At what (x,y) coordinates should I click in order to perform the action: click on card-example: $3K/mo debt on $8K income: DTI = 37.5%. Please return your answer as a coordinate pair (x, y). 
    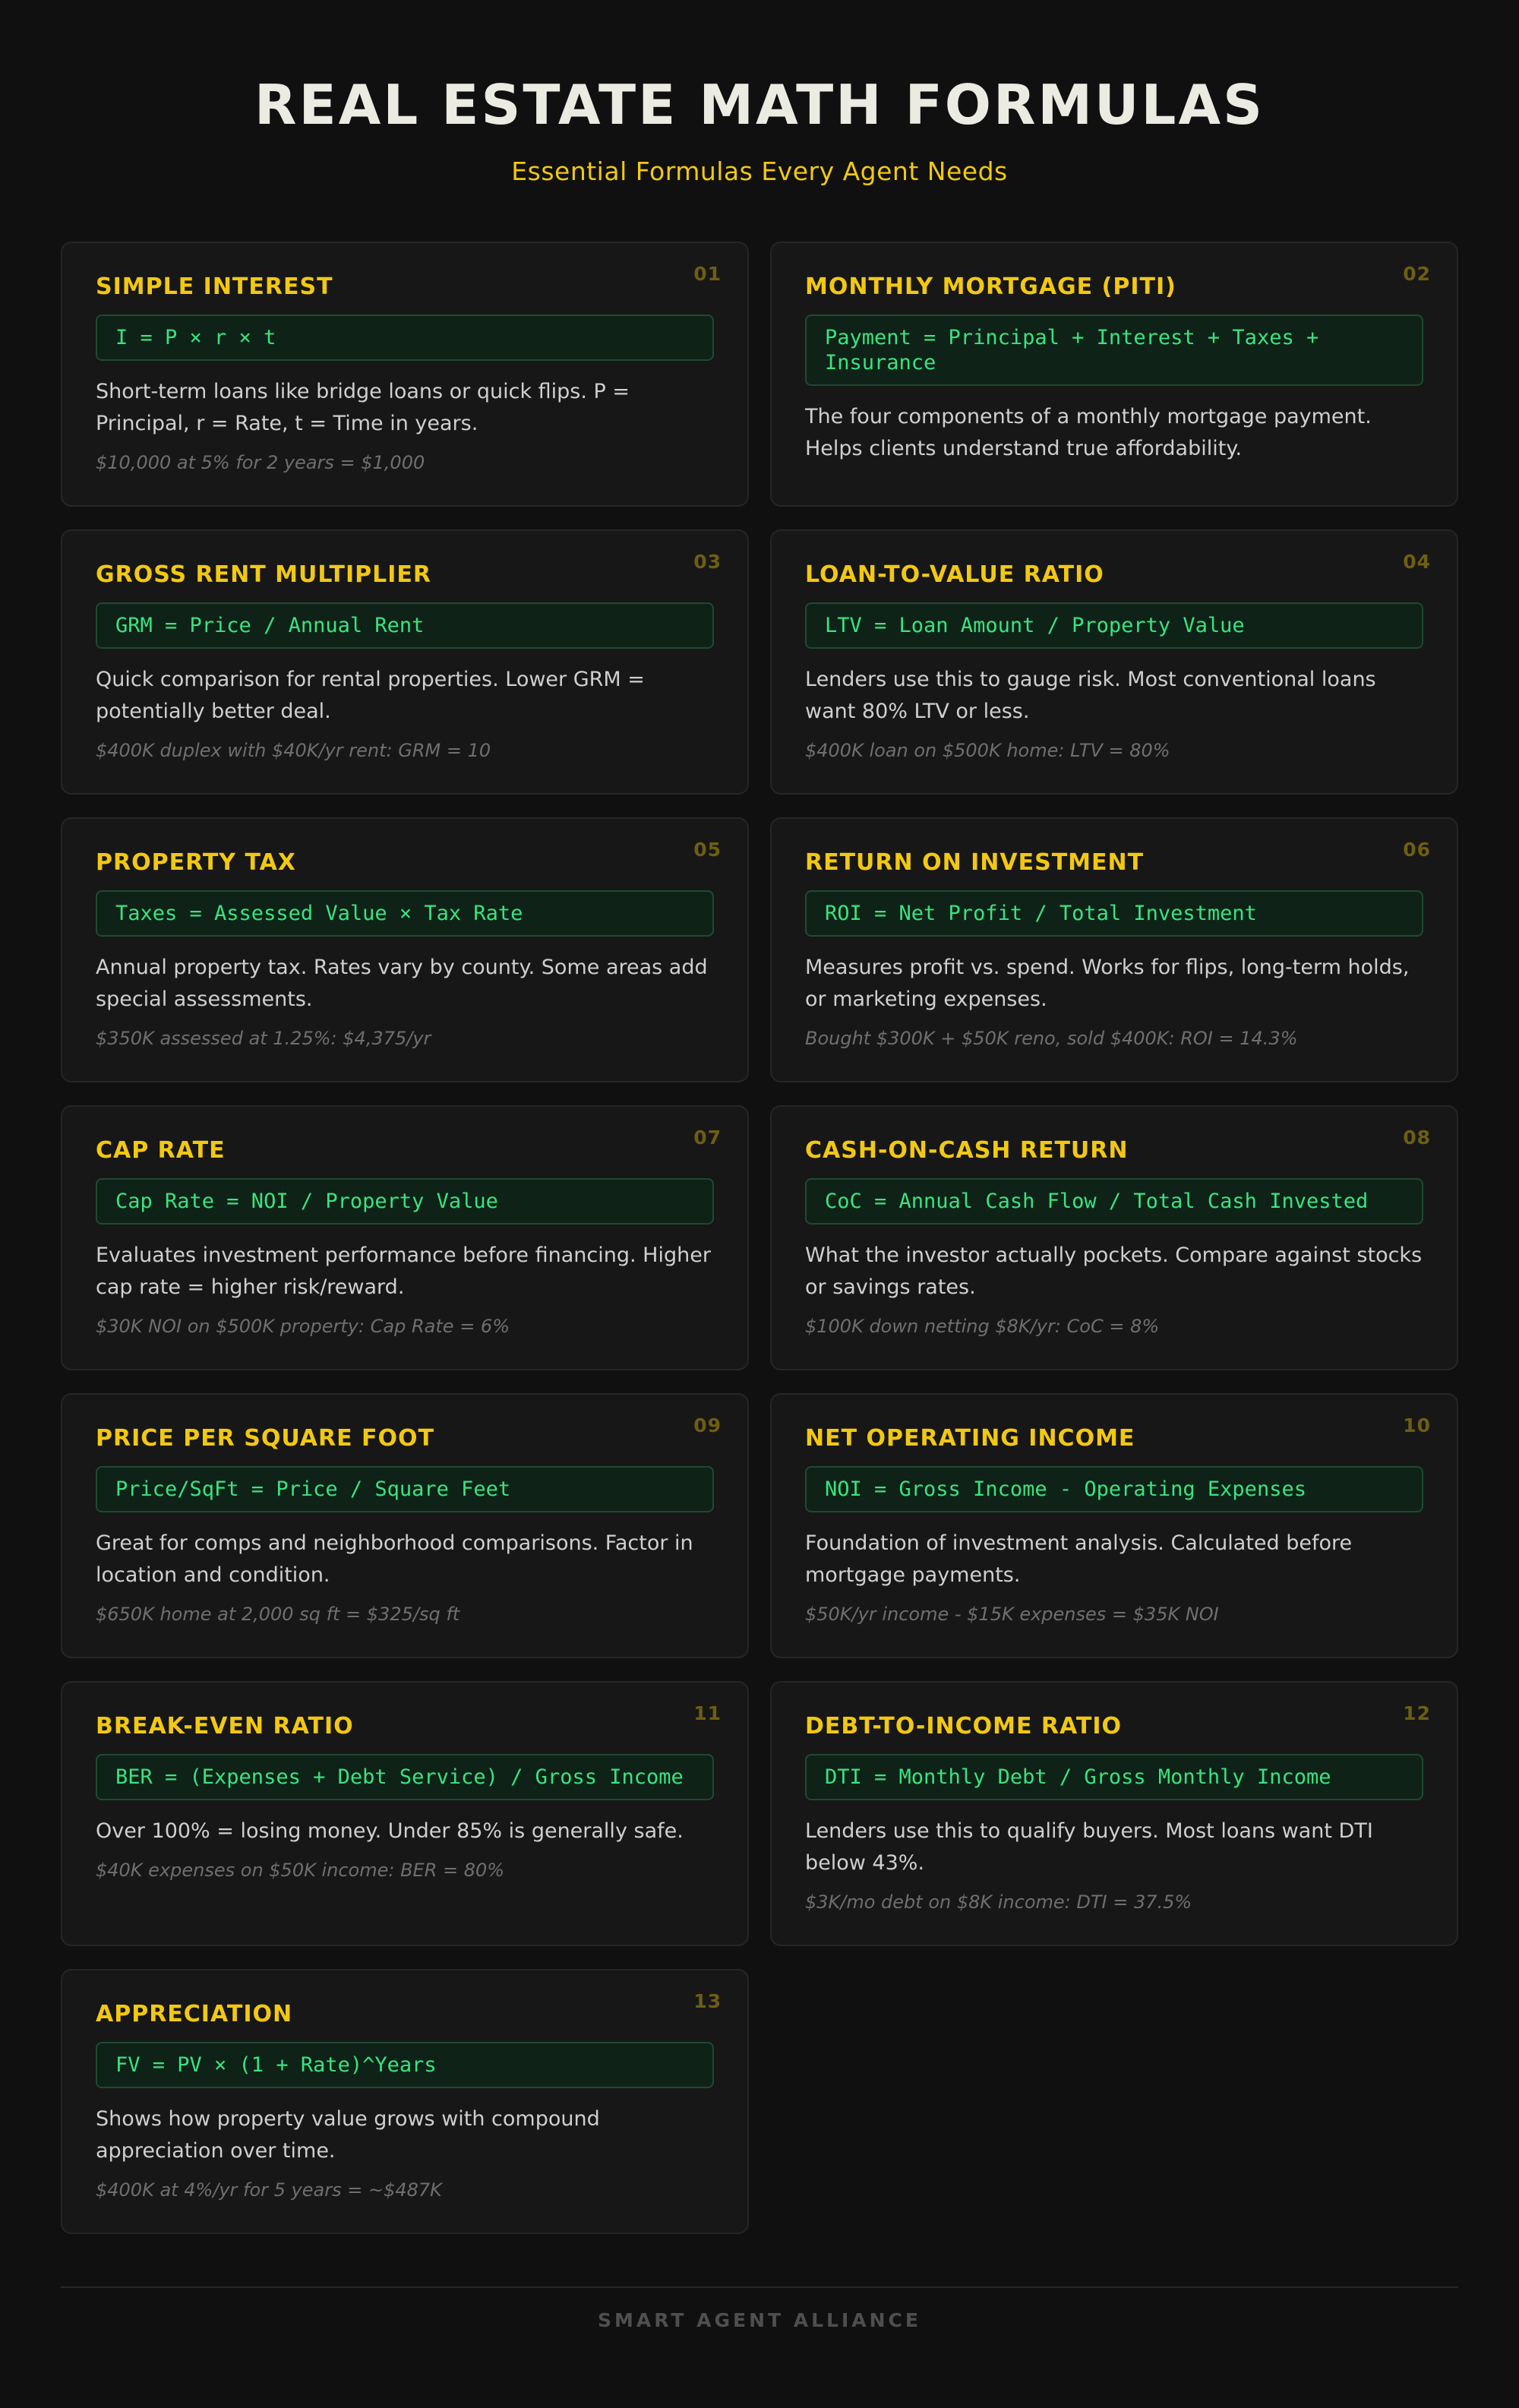
    Looking at the image, I should click on (998, 1902).